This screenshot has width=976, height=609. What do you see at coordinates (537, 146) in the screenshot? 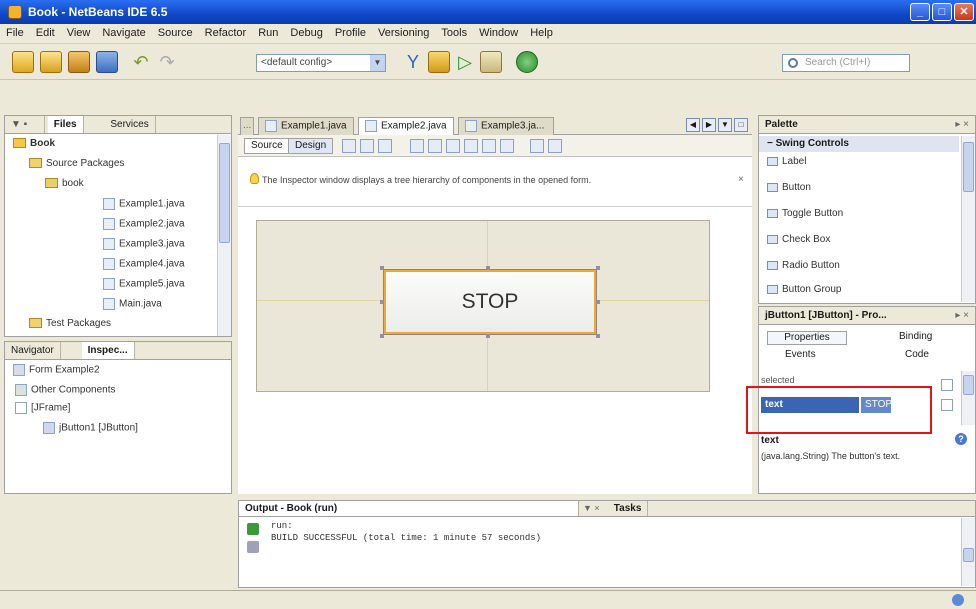
I see `resize-horizontal-icon` at bounding box center [537, 146].